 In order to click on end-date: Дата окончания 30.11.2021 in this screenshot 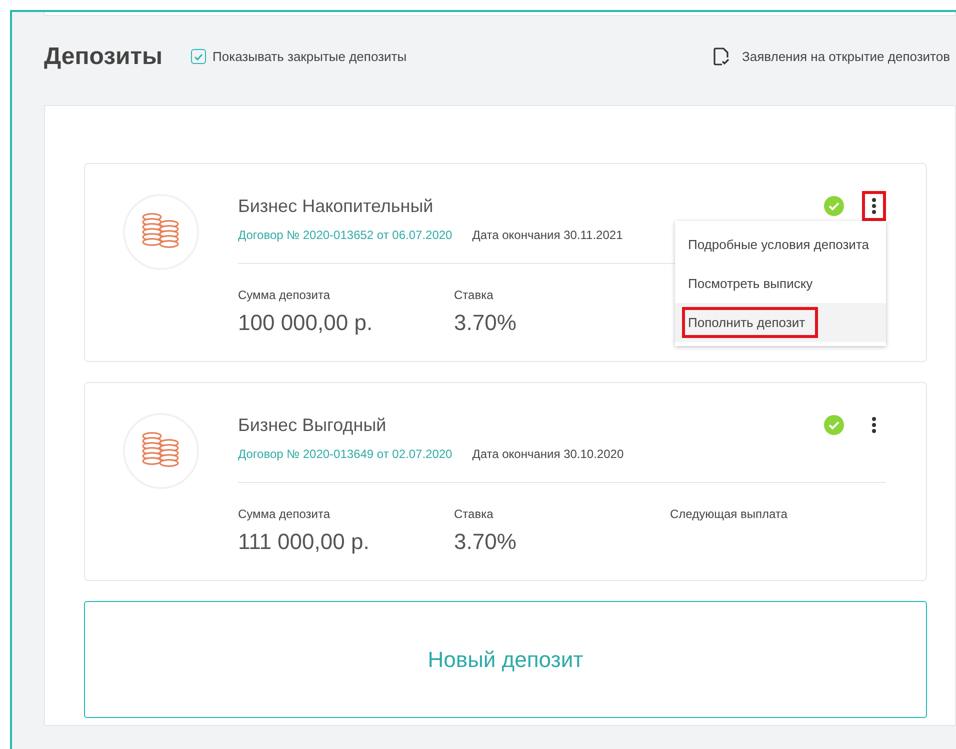, I will do `click(547, 235)`.